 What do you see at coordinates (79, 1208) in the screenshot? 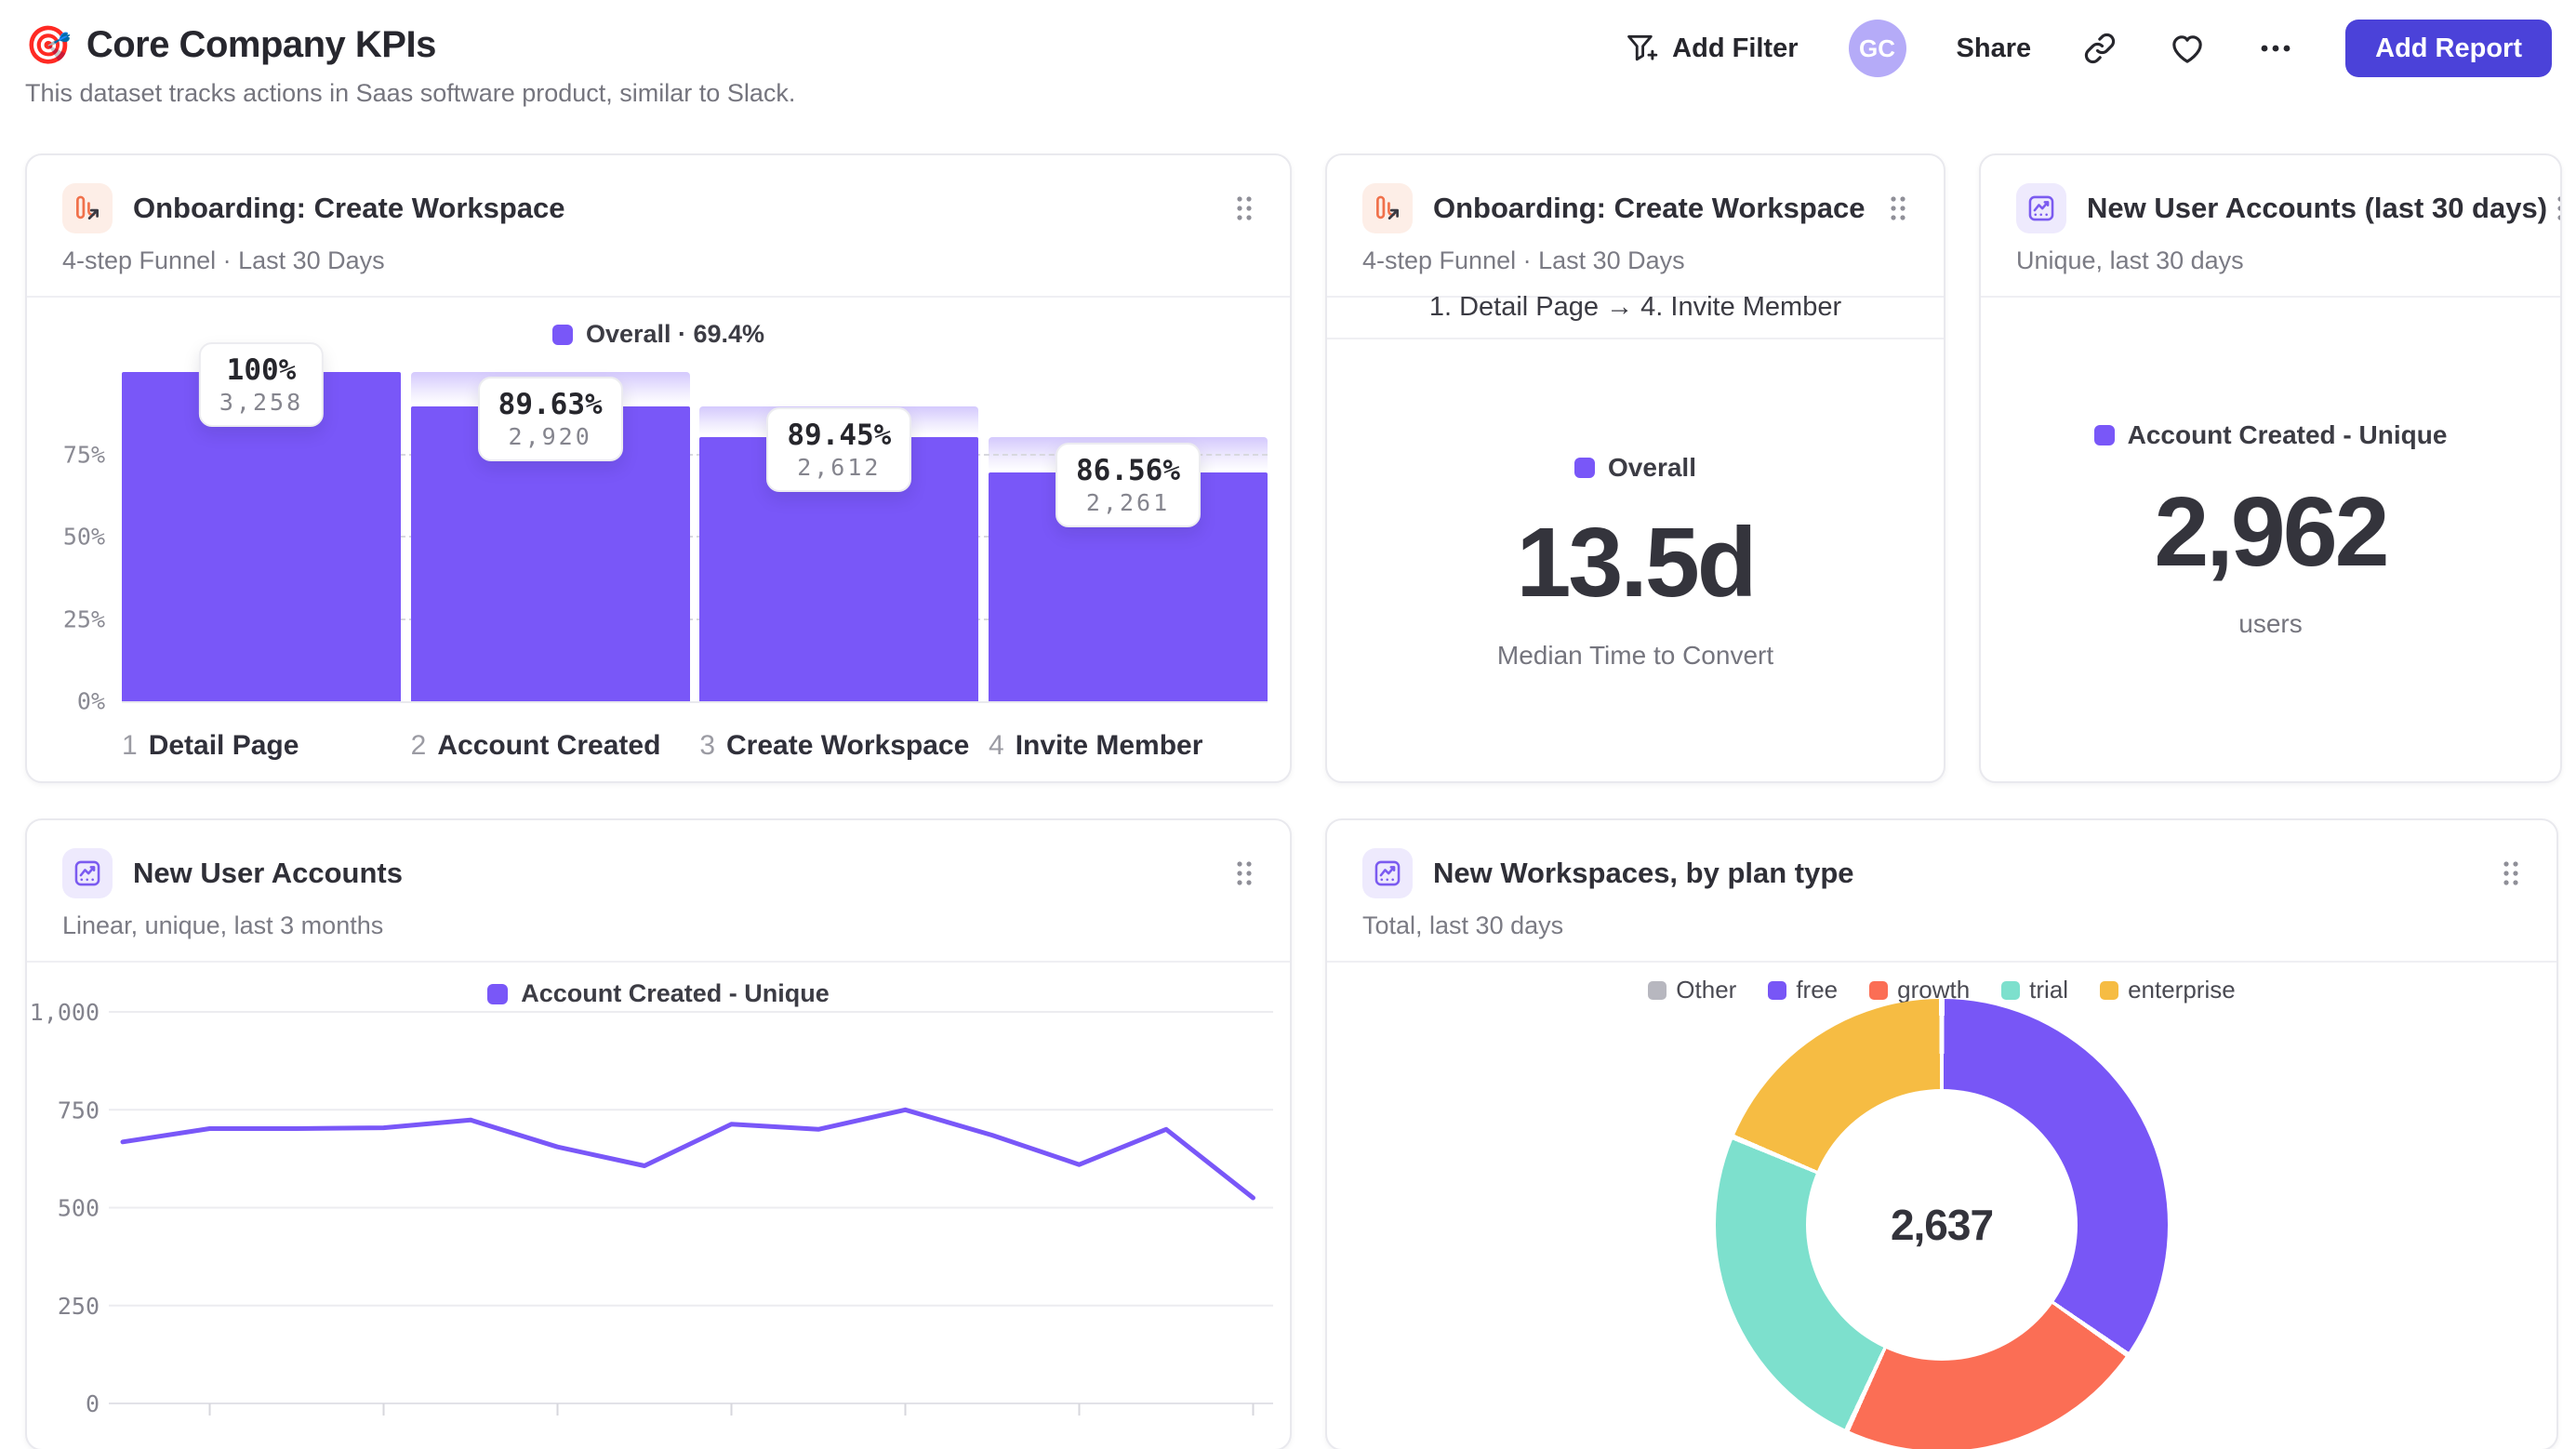
I see `line-chart-y-tick-label: 500` at bounding box center [79, 1208].